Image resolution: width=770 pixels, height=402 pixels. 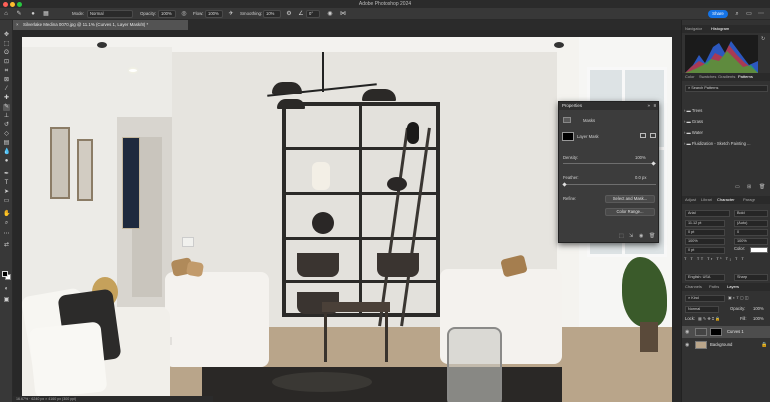 What do you see at coordinates (6, 62) in the screenshot?
I see `object-select-icon: ⊡` at bounding box center [6, 62].